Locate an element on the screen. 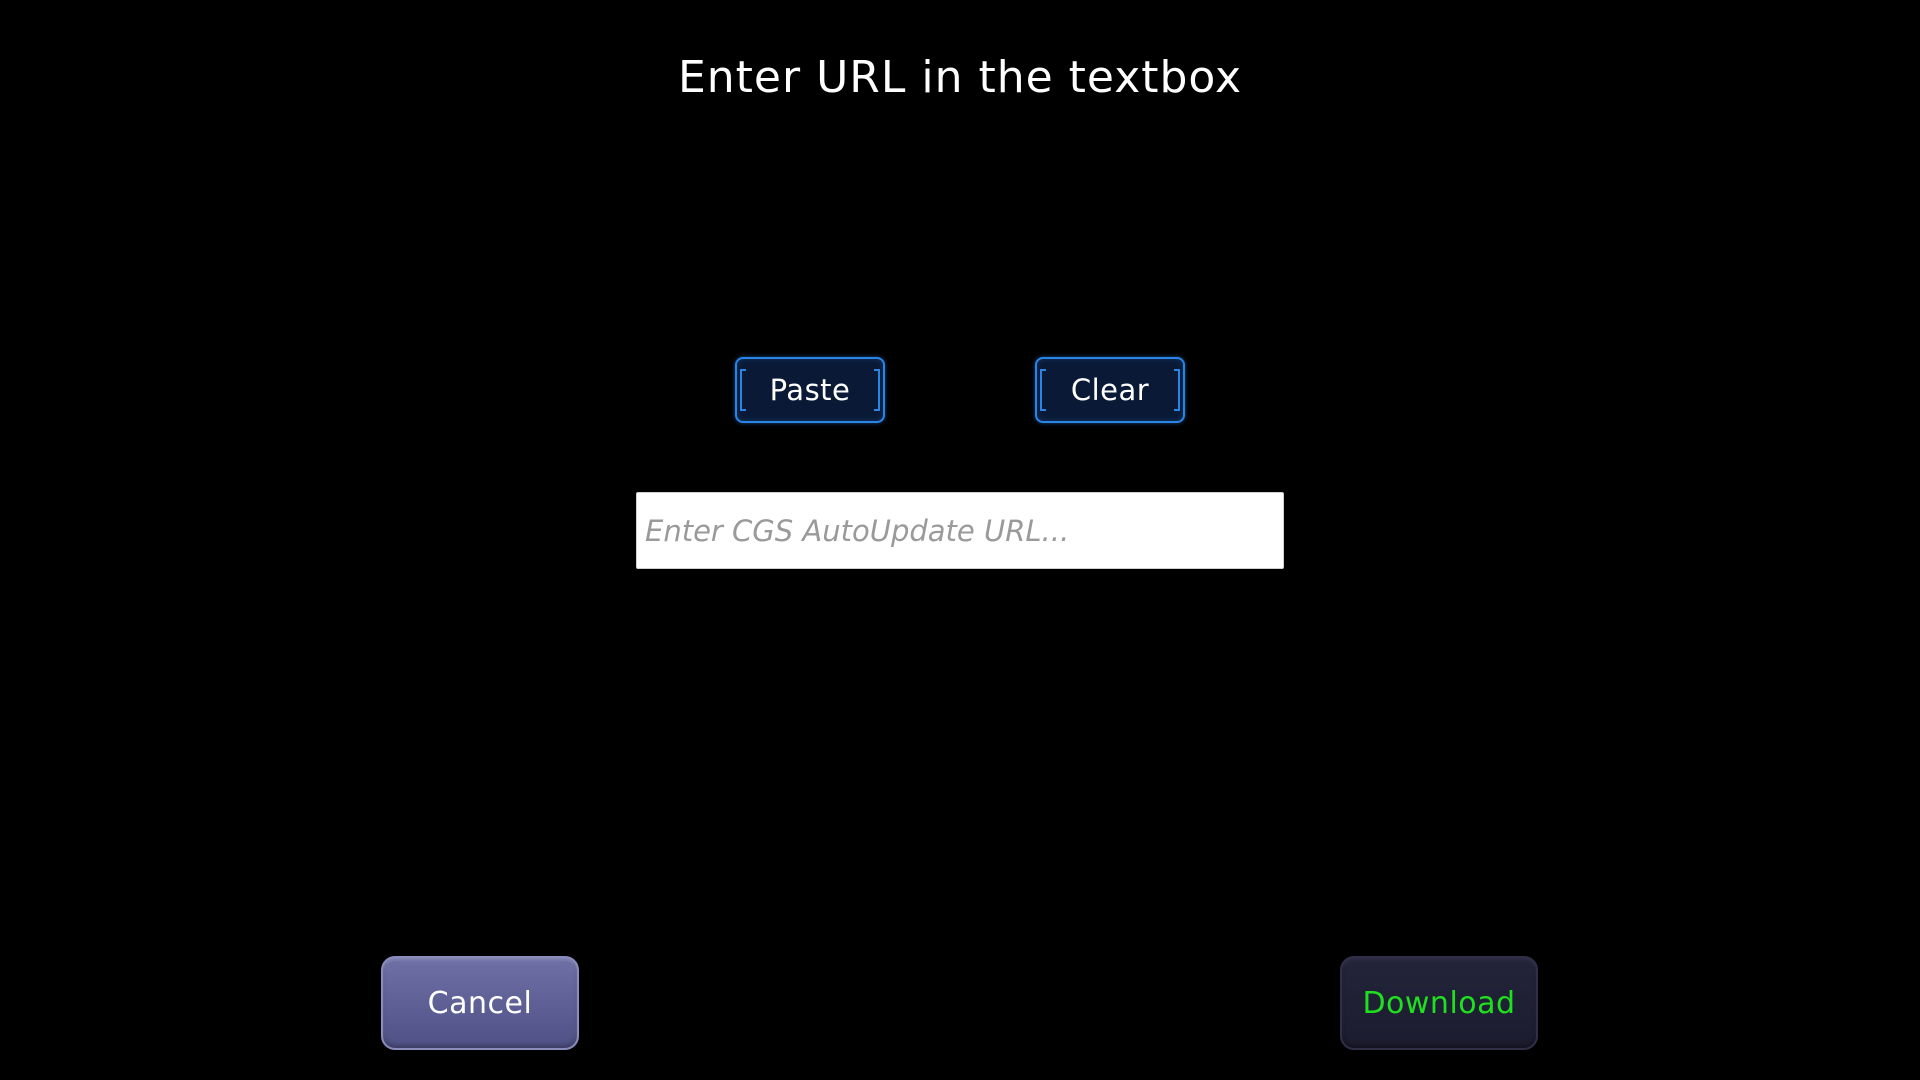 The height and width of the screenshot is (1080, 1920). clear-button: Clear is located at coordinates (1110, 390).